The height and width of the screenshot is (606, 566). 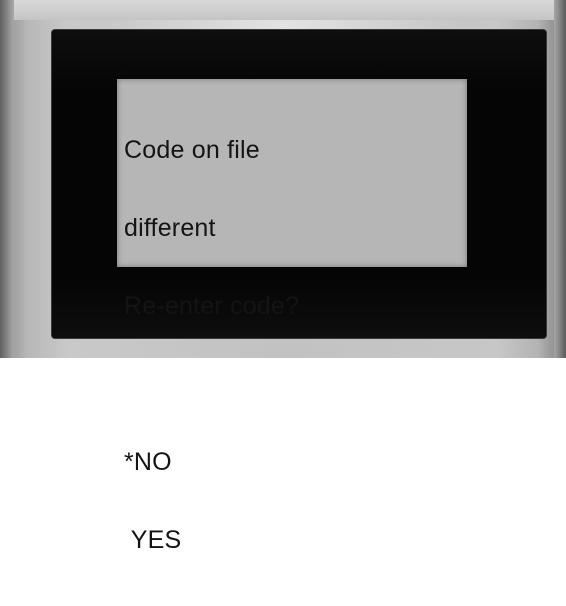 I want to click on housing-left-edge, so click(x=7, y=179).